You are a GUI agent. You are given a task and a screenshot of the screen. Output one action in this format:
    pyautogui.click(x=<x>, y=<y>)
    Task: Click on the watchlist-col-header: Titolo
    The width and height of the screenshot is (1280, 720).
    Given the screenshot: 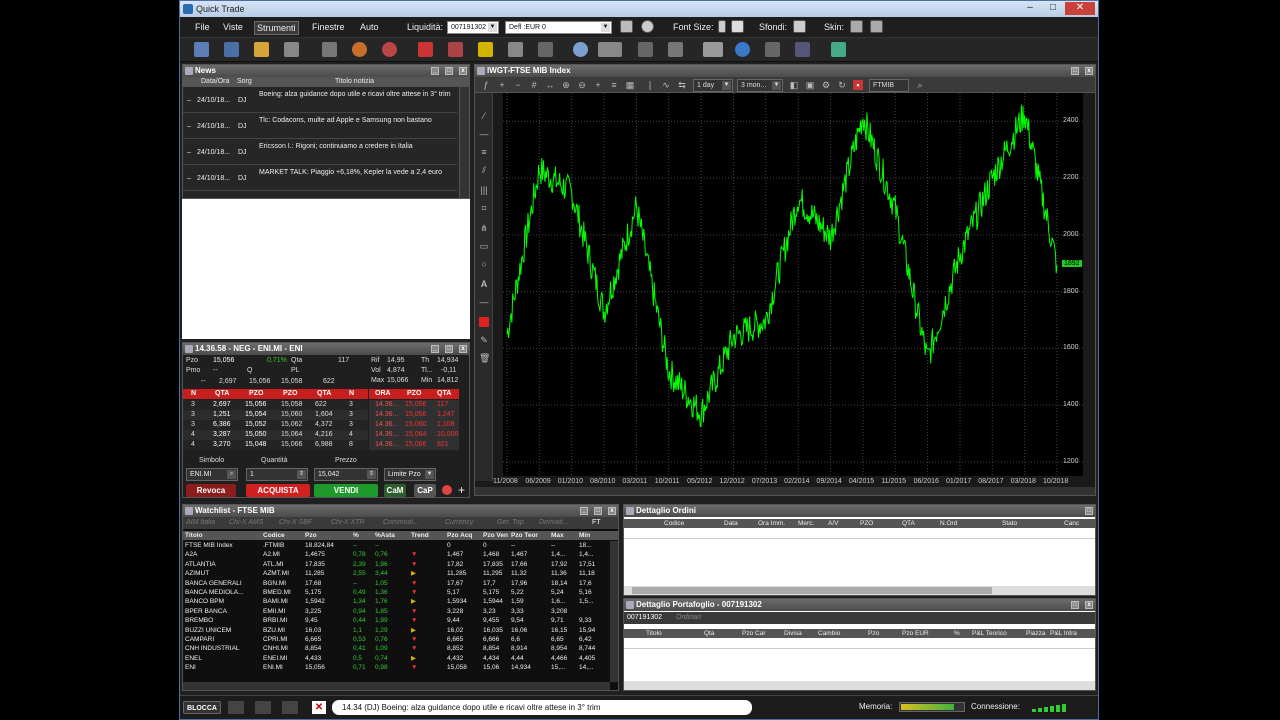 What is the action you would take?
    pyautogui.click(x=194, y=535)
    